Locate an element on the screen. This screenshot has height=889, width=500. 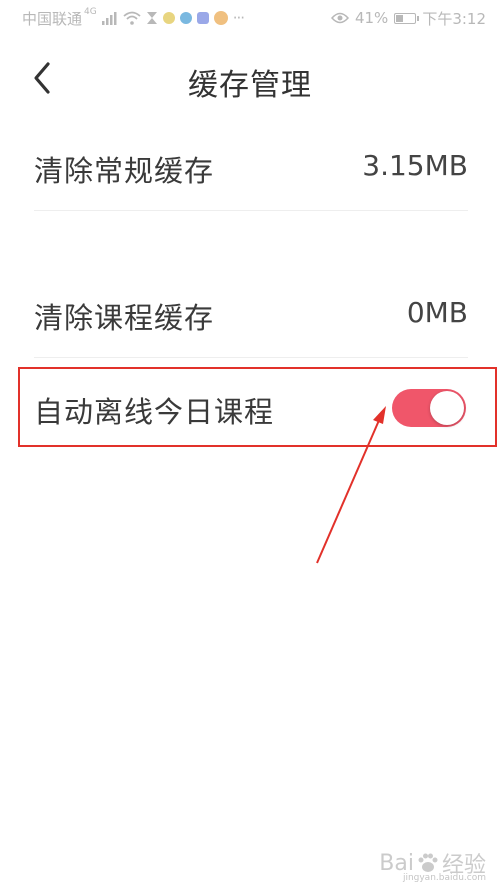
watermark: Bai 经验 jingyan.baidu.com is located at coordinates (432, 865).